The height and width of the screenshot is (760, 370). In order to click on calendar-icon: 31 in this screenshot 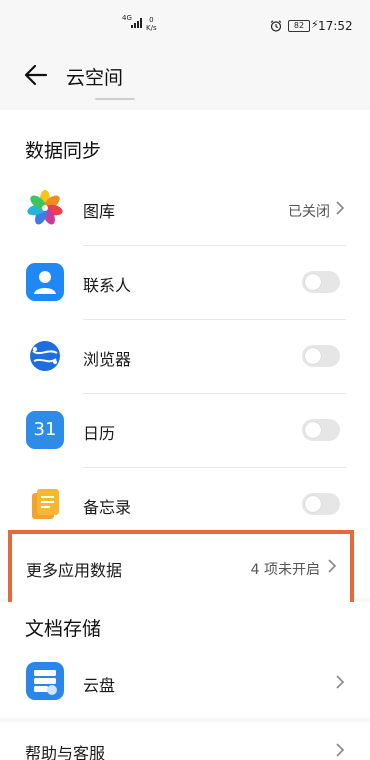, I will do `click(45, 430)`.